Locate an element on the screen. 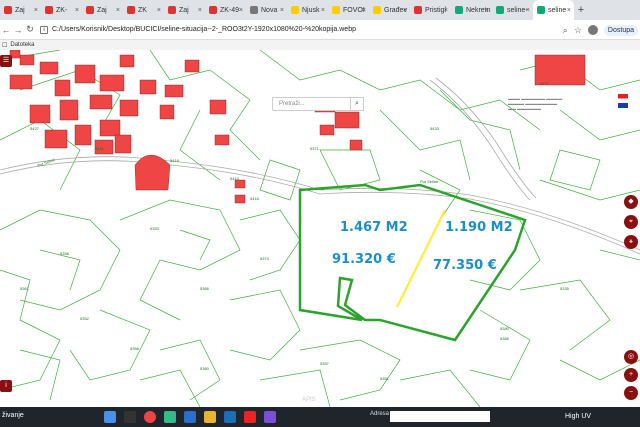  forward-icon: → is located at coordinates (18, 30).